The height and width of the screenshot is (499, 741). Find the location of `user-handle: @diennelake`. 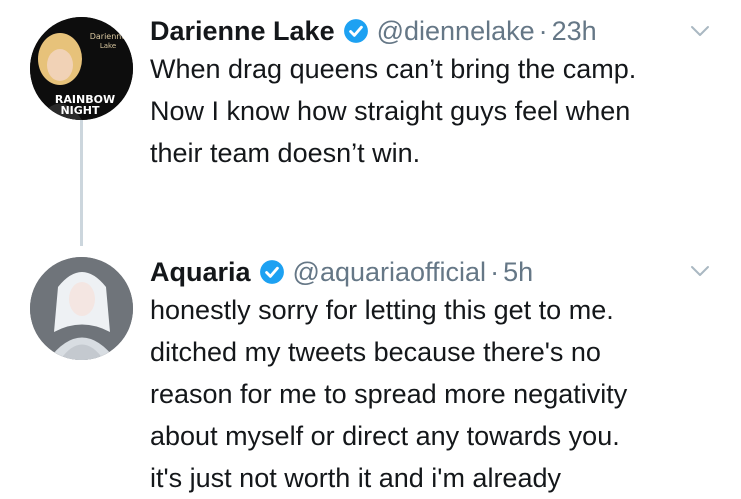

user-handle: @diennelake is located at coordinates (456, 31).